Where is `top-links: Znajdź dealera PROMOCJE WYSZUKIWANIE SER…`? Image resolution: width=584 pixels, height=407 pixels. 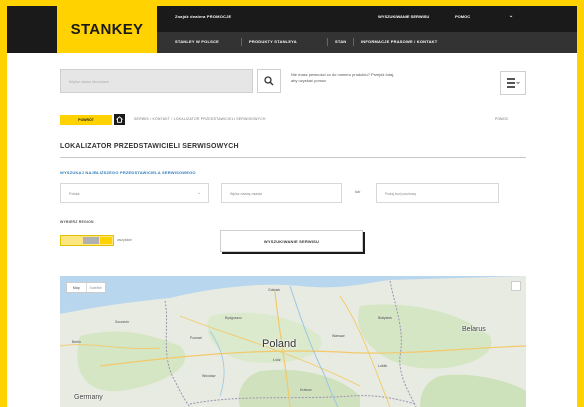
top-links: Znajdź dealera PROMOCJE WYSZUKIWANIE SER… is located at coordinates (367, 17).